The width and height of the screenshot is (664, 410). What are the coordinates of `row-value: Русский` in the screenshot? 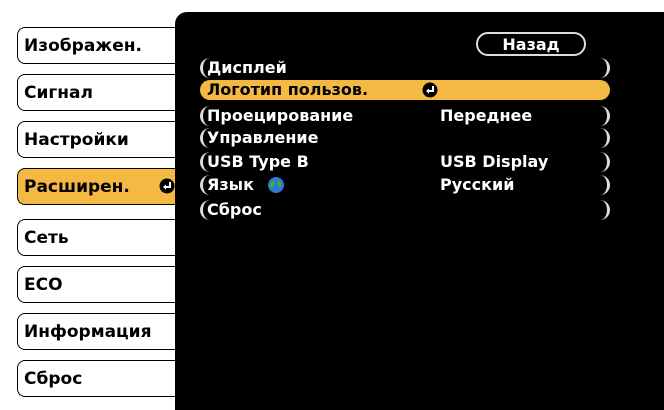 It's located at (477, 184).